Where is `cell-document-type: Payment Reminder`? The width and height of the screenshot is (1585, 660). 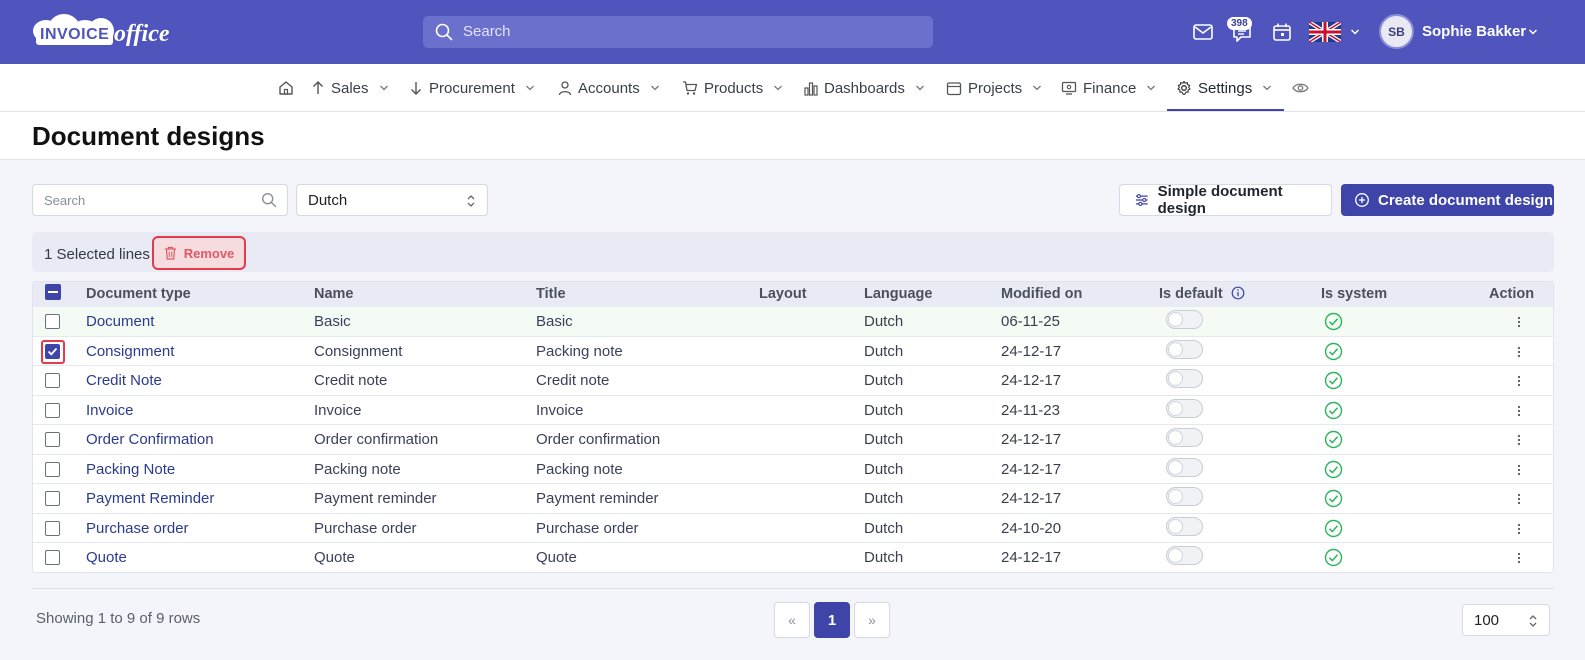
cell-document-type: Payment Reminder is located at coordinates (150, 498).